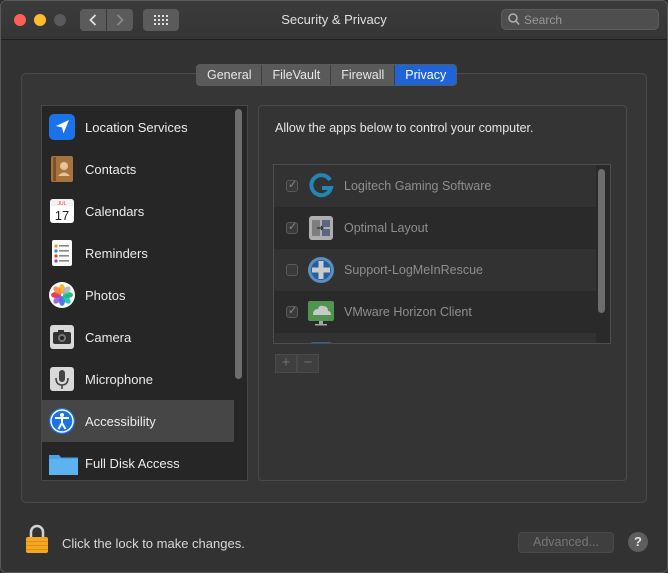 Image resolution: width=668 pixels, height=573 pixels. What do you see at coordinates (413, 270) in the screenshot?
I see `app-label: Support-LogMeInRescue` at bounding box center [413, 270].